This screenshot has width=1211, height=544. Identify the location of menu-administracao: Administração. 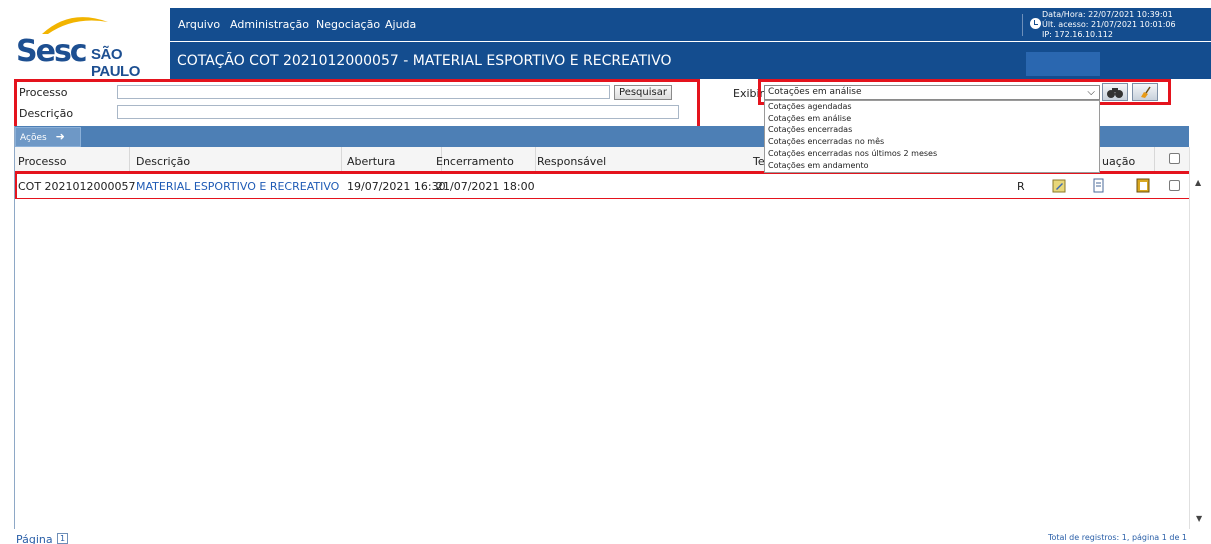
(269, 24).